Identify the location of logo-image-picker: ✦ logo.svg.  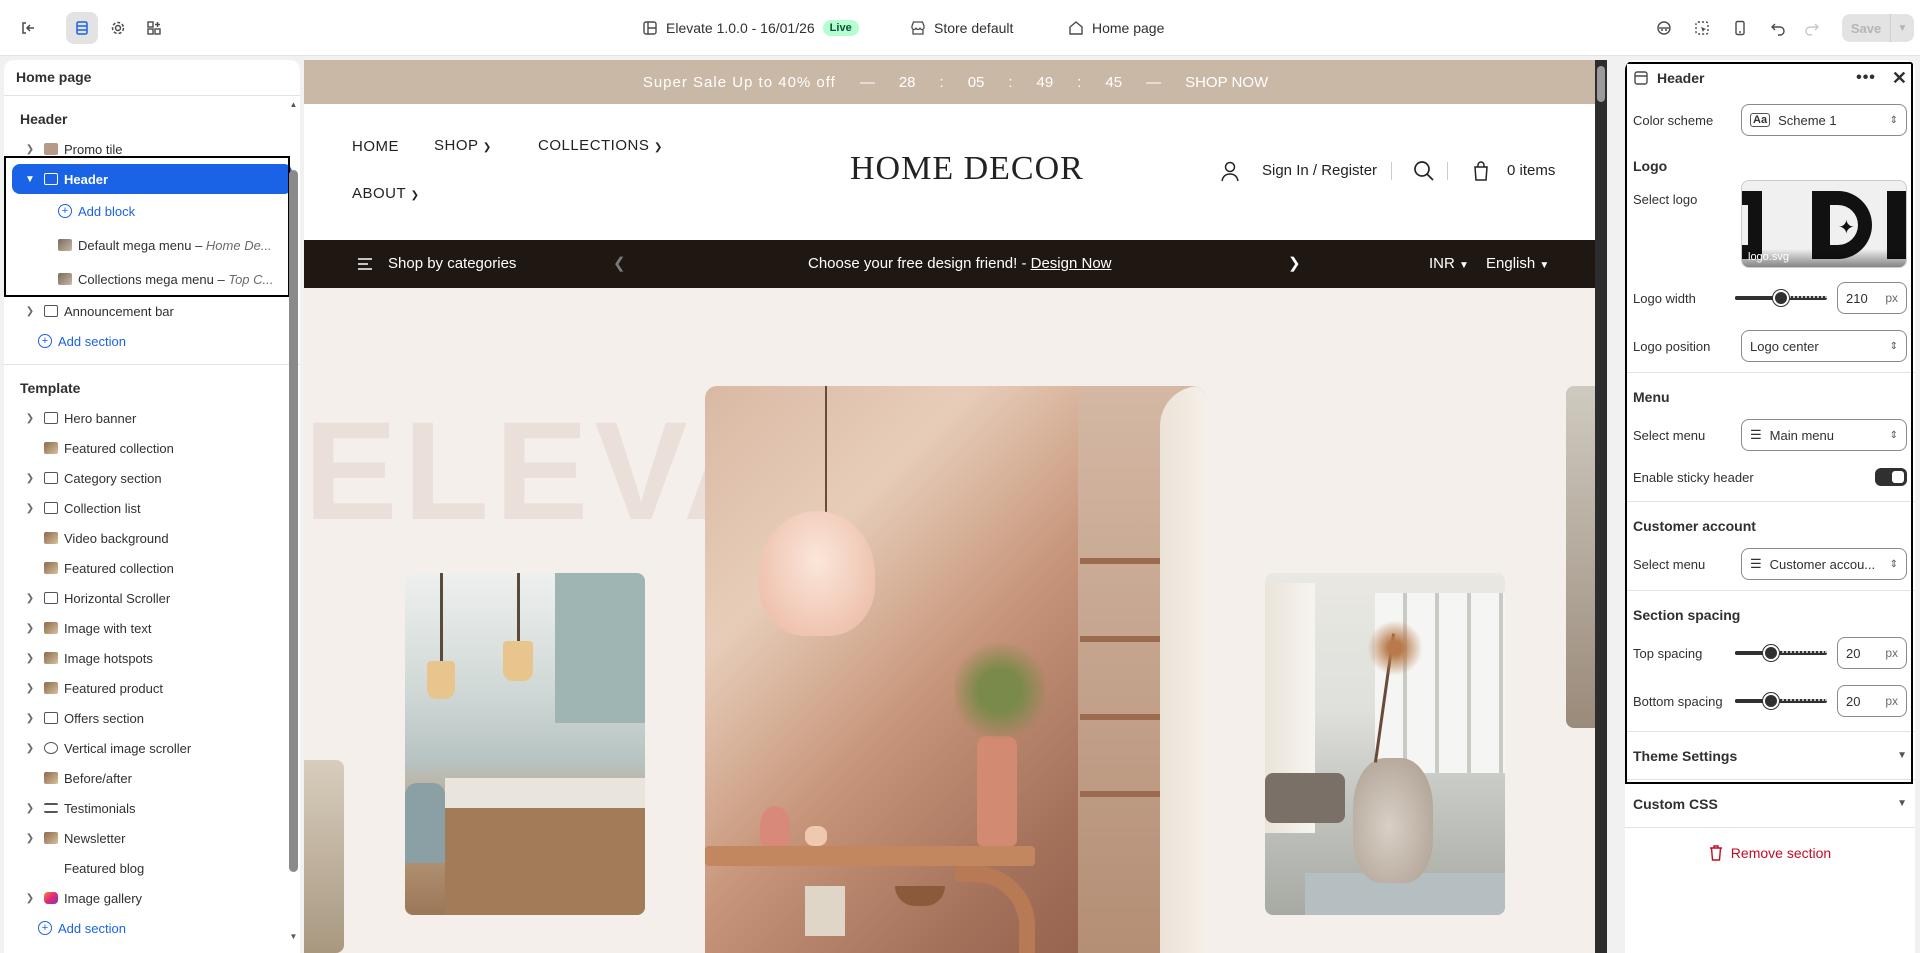
(1824, 224).